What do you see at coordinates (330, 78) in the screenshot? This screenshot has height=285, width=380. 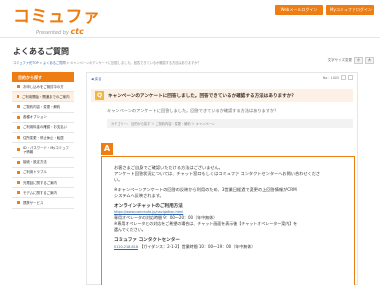 I see `faq-number: No：1005` at bounding box center [330, 78].